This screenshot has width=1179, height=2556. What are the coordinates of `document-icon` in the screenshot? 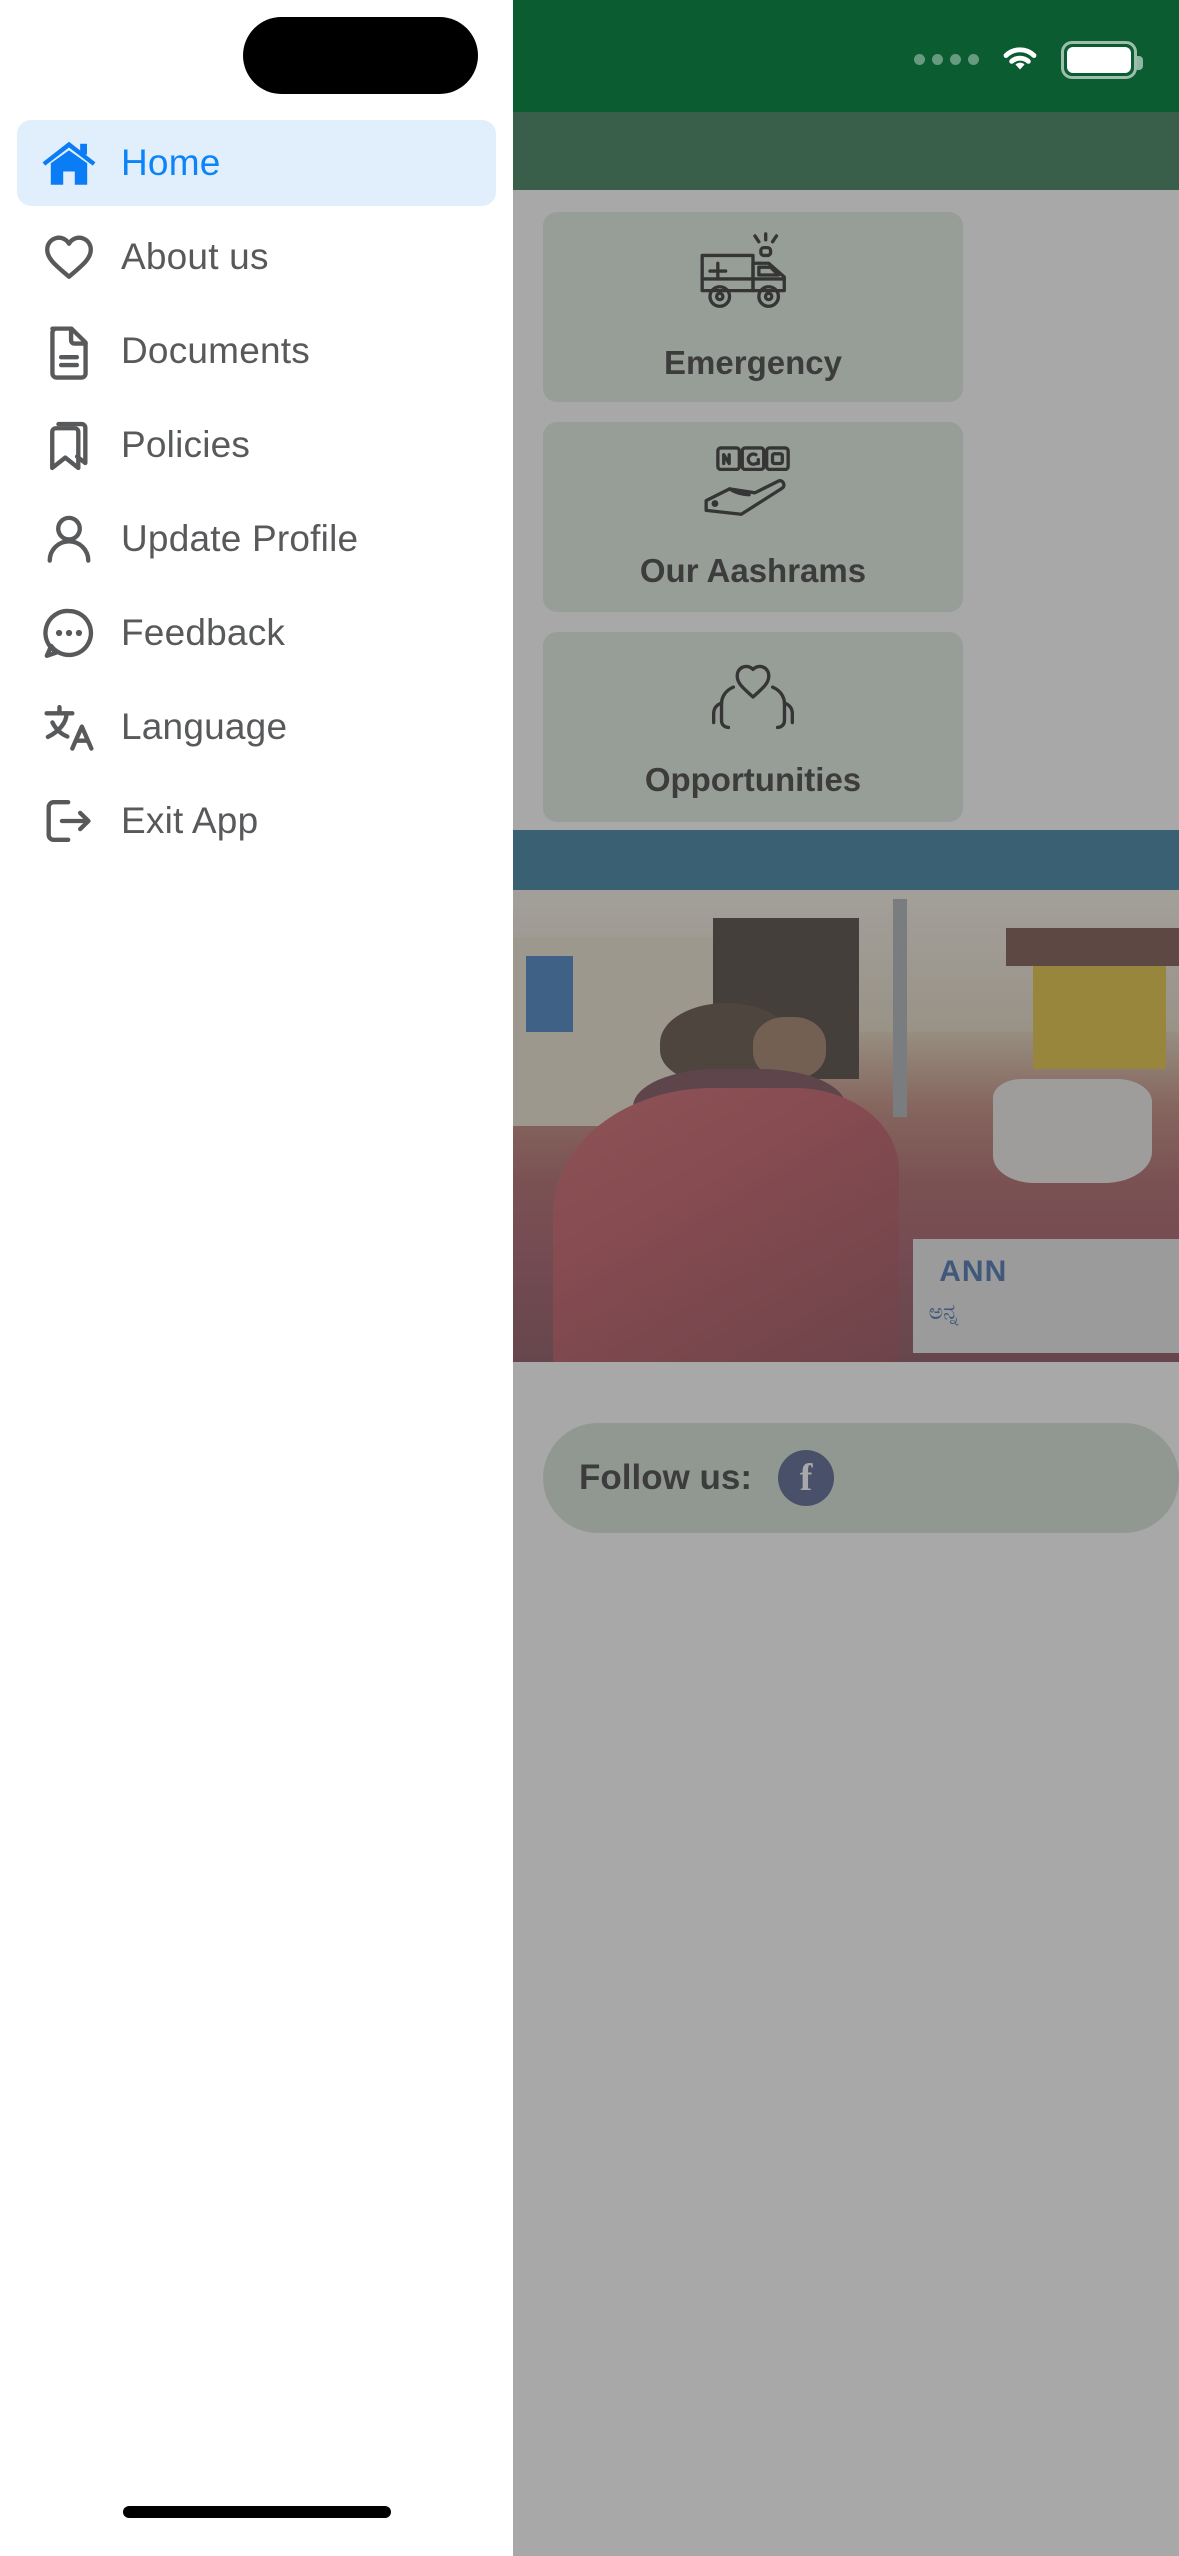 It's located at (69, 351).